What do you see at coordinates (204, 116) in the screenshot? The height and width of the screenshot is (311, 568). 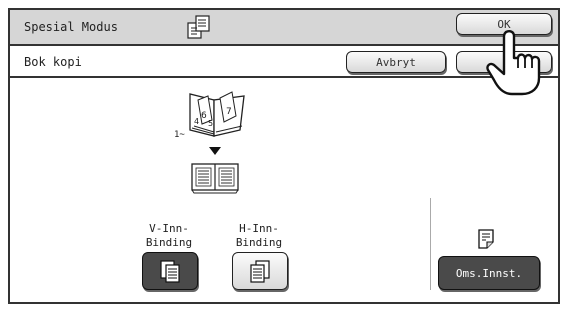 I see `svg-text: 6` at bounding box center [204, 116].